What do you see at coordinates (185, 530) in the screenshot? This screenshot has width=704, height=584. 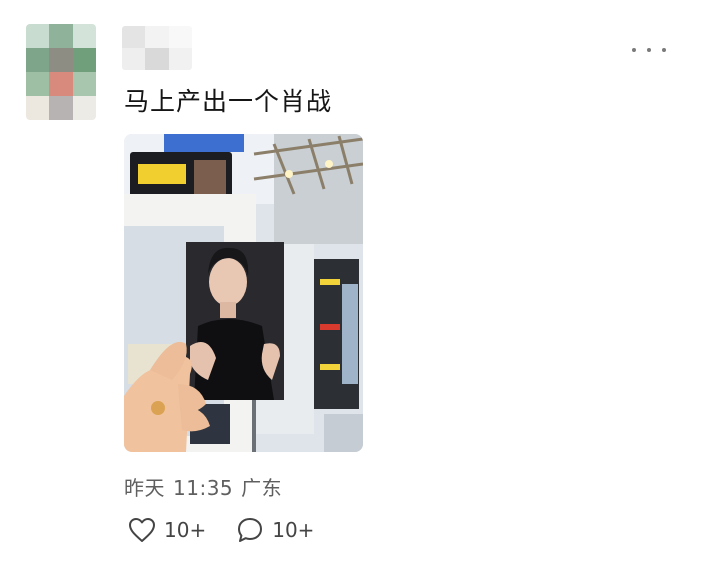 I see `like-count: 10+` at bounding box center [185, 530].